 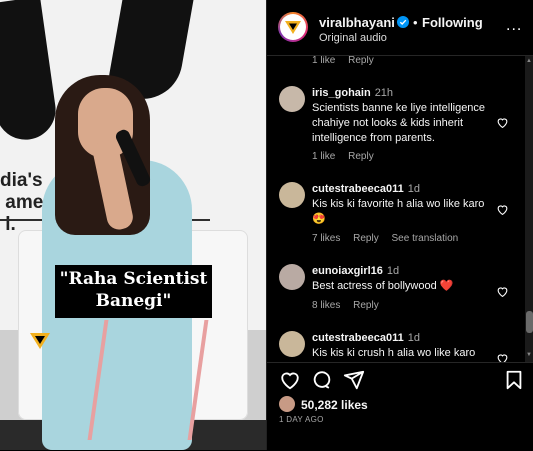 I want to click on post-actions-bar: 50,282 likes 1 DAY AGO, so click(x=400, y=406).